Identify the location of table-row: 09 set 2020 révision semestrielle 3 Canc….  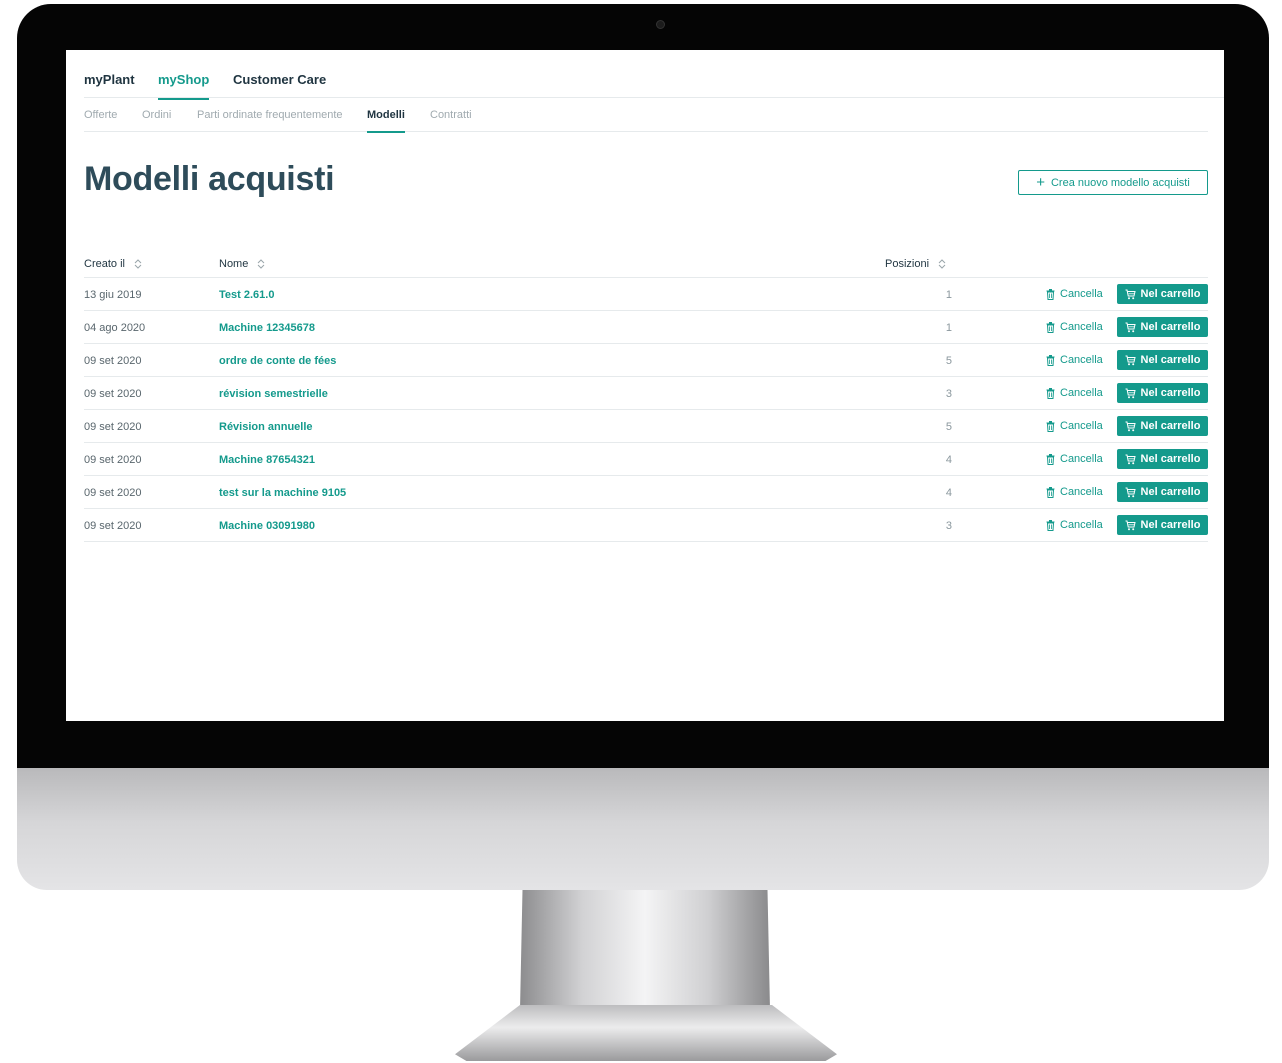
(646, 393).